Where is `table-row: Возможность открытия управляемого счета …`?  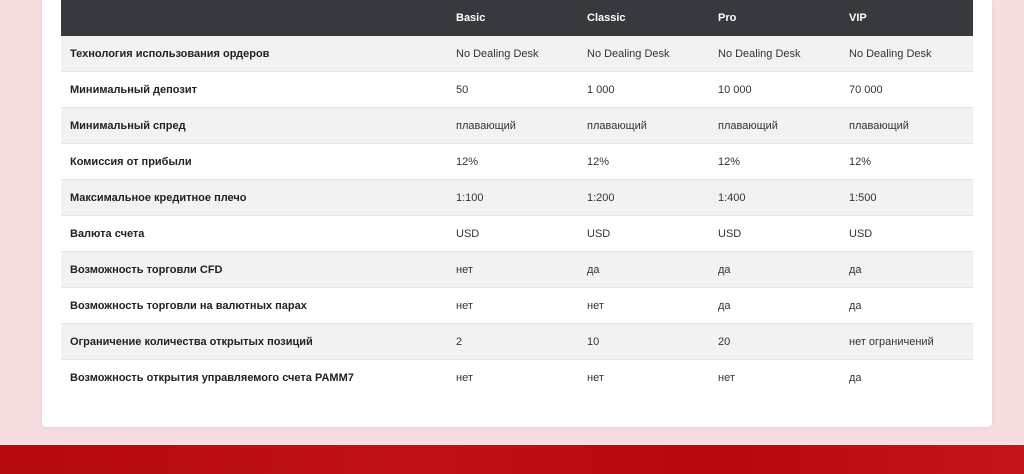
table-row: Возможность открытия управляемого счета … is located at coordinates (517, 377).